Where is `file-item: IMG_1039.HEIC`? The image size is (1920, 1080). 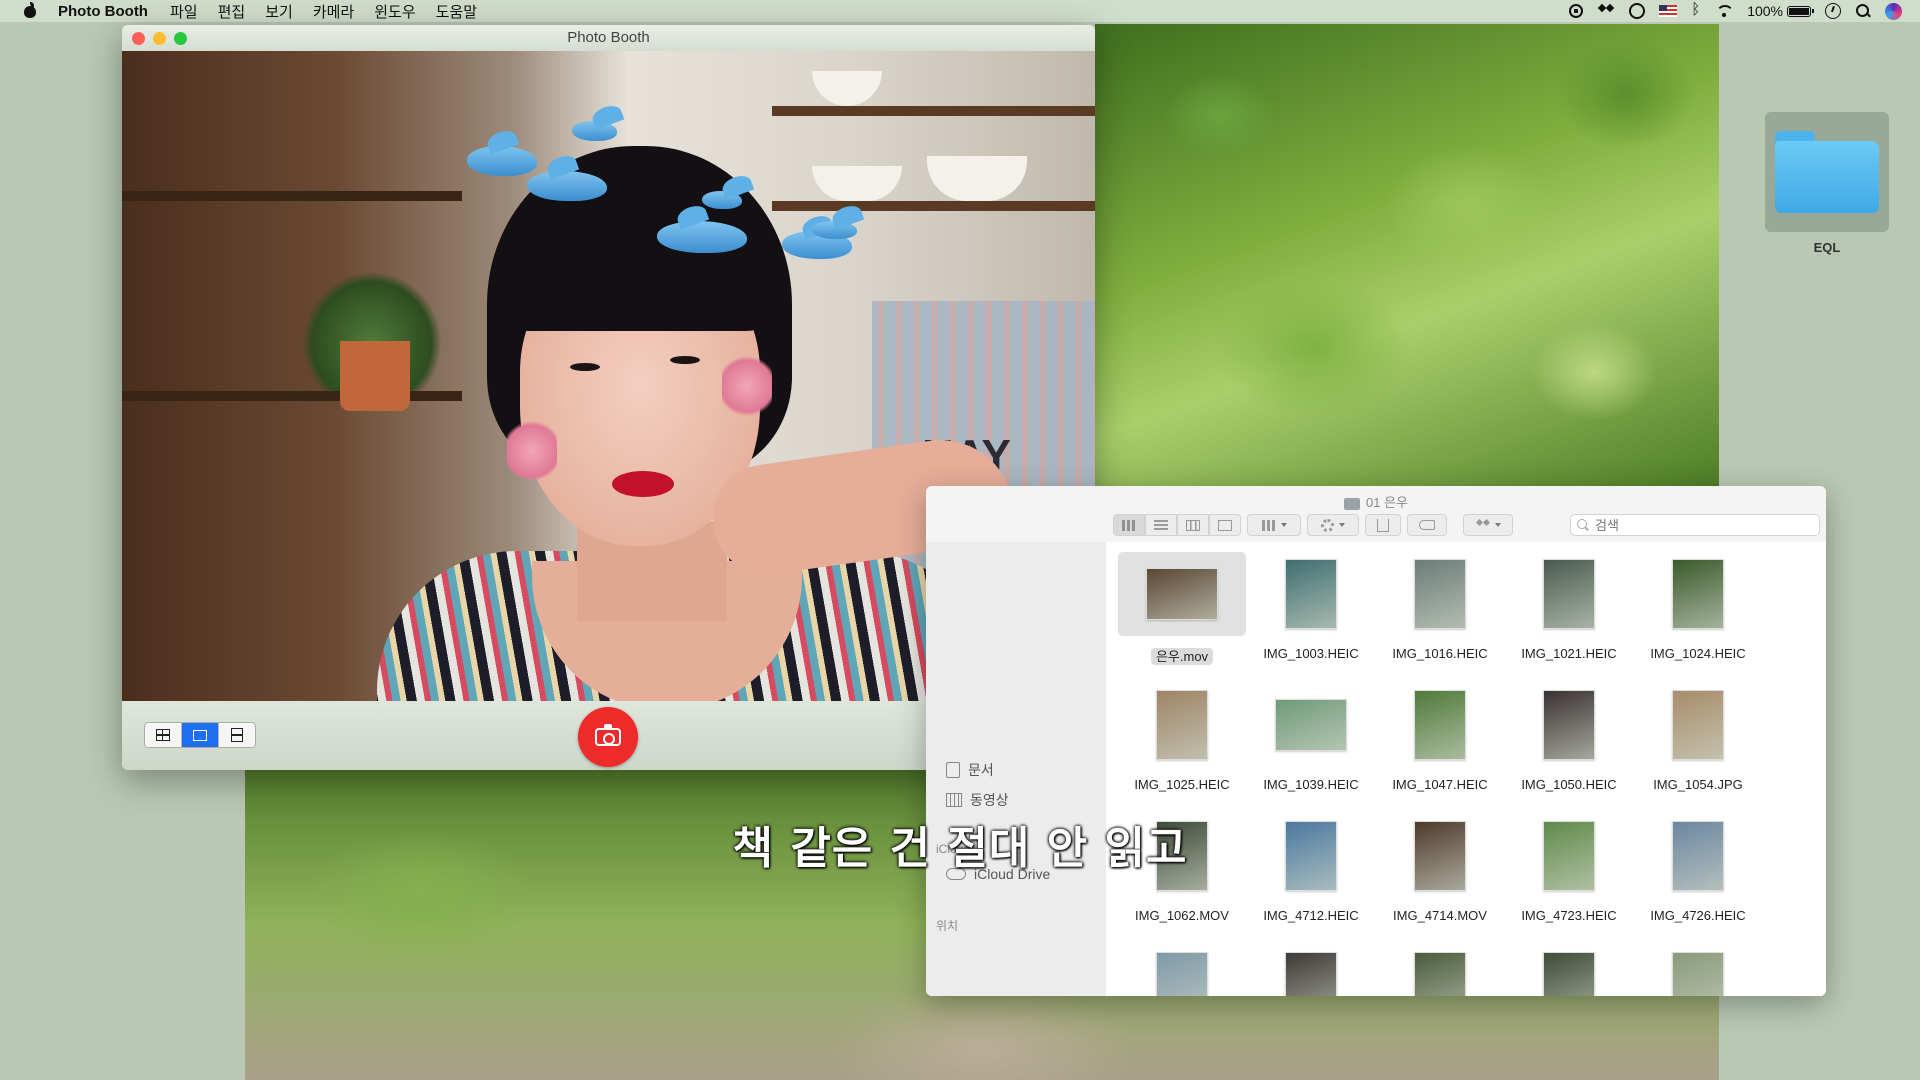
file-item: IMG_1039.HEIC is located at coordinates (1311, 737).